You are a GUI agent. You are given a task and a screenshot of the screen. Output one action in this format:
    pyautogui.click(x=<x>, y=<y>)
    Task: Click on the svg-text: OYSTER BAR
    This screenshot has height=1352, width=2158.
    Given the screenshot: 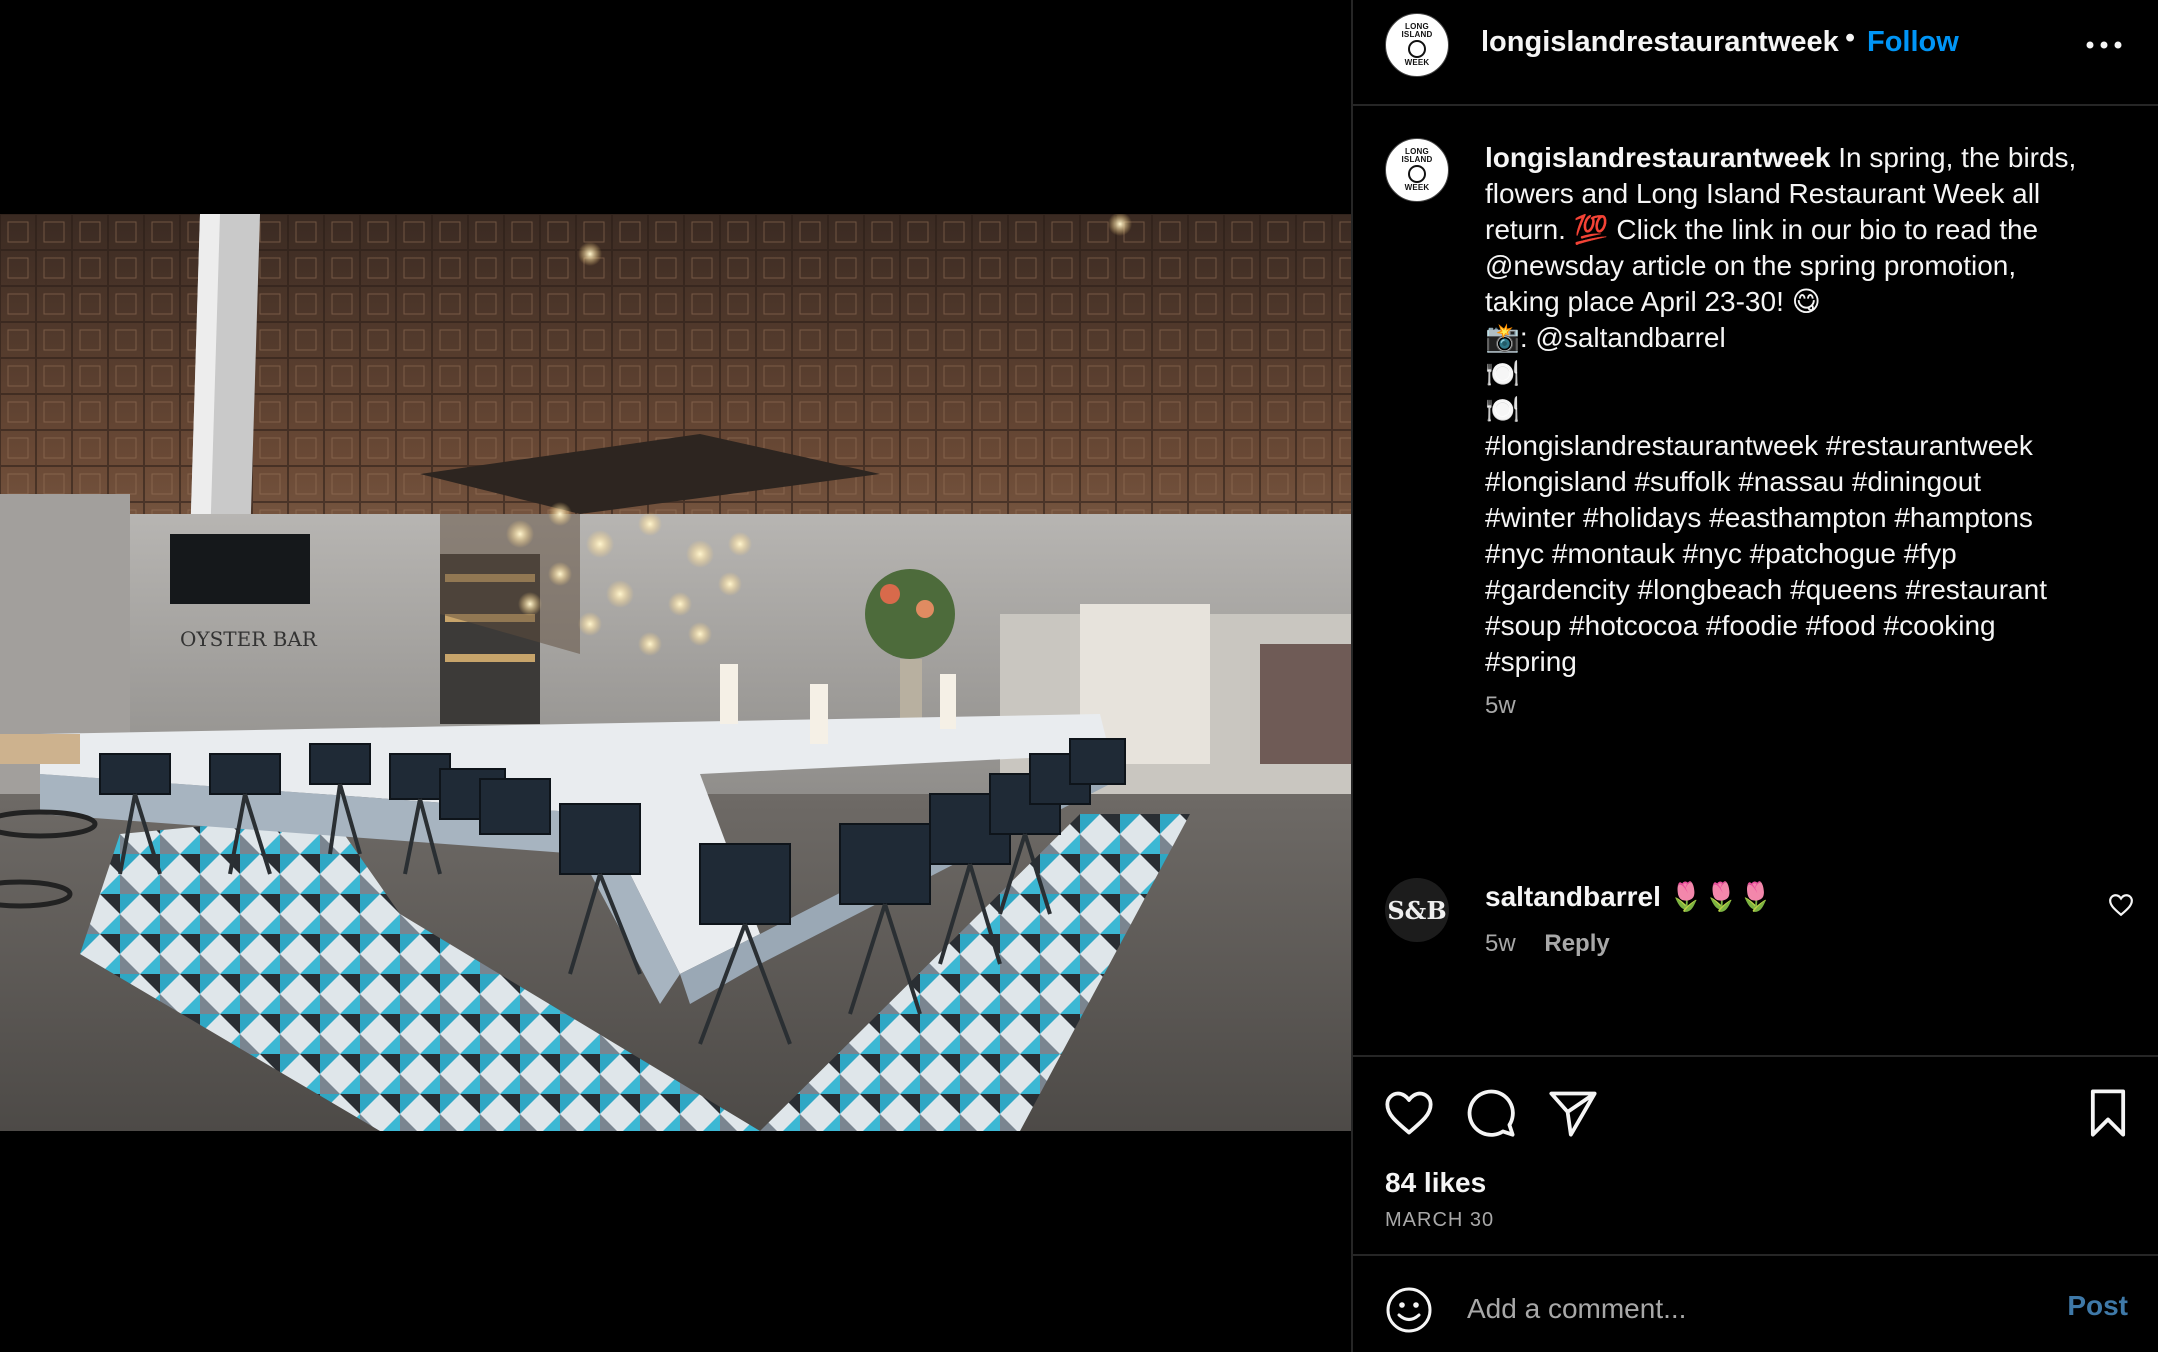 What is the action you would take?
    pyautogui.click(x=249, y=639)
    